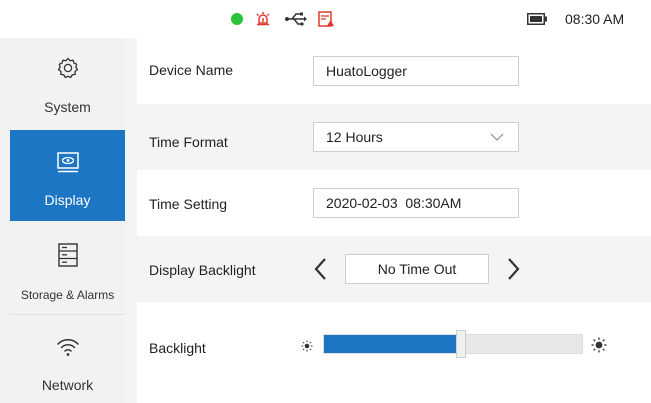 The image size is (651, 403). I want to click on time-format-label: Time Format, so click(188, 142).